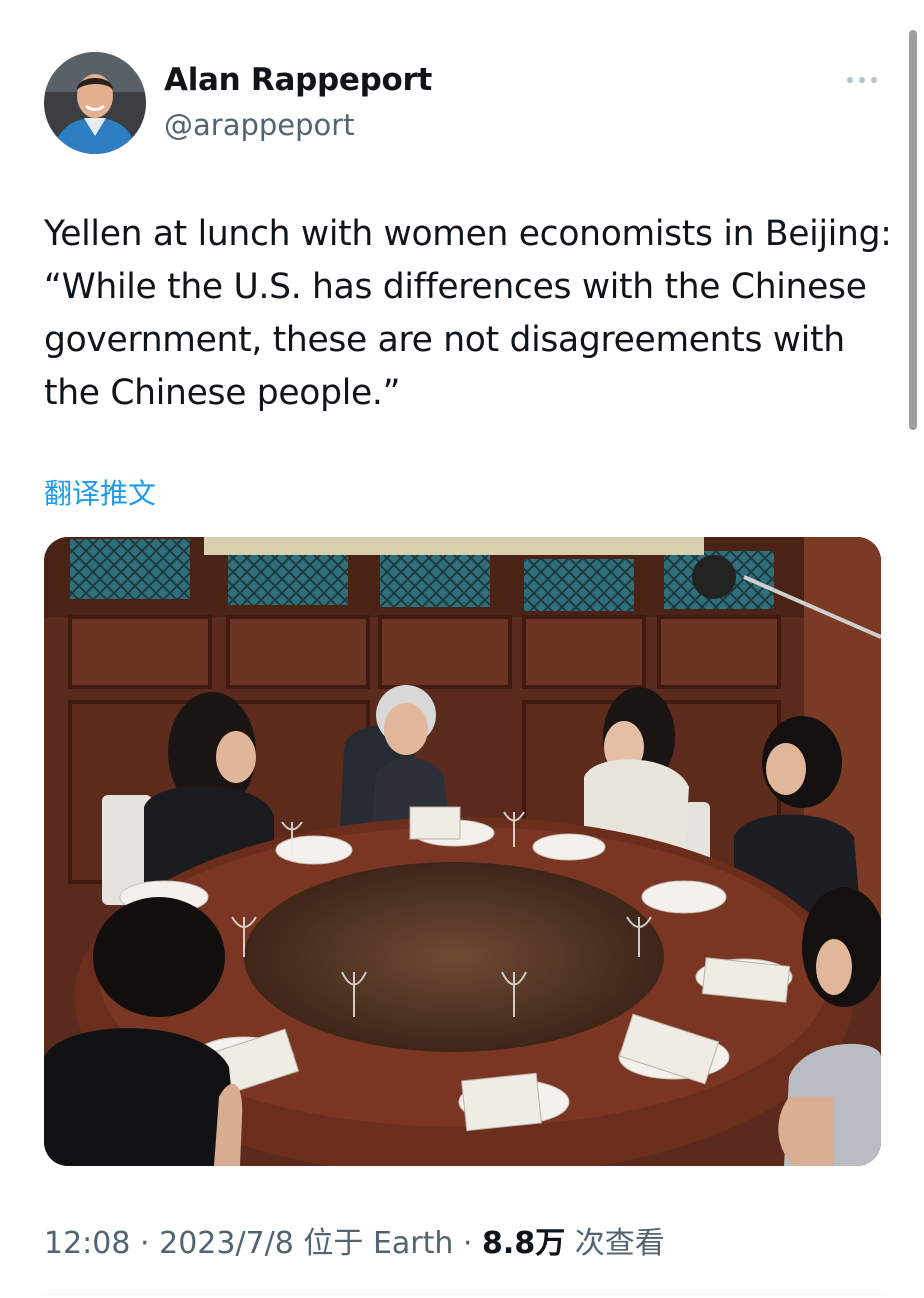 This screenshot has height=1298, width=924. What do you see at coordinates (298, 80) in the screenshot?
I see `author-display-name: Alan Rappeport` at bounding box center [298, 80].